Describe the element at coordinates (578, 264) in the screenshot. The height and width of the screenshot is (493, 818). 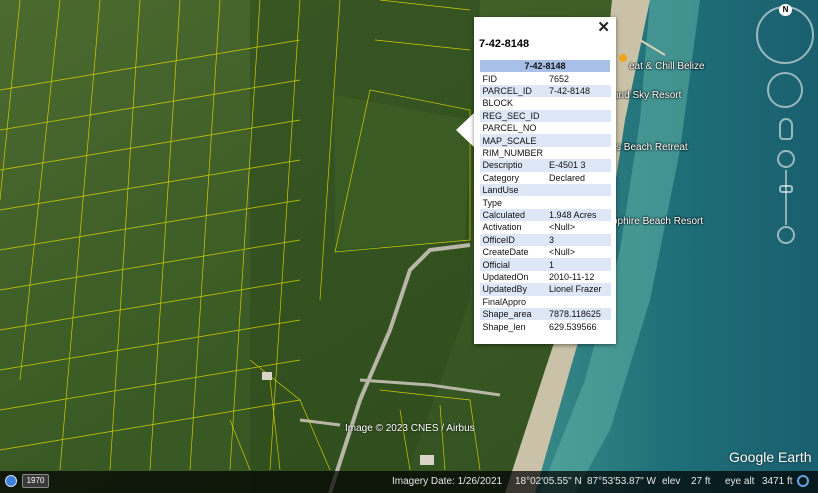
I see `attribute-value: 1` at that location.